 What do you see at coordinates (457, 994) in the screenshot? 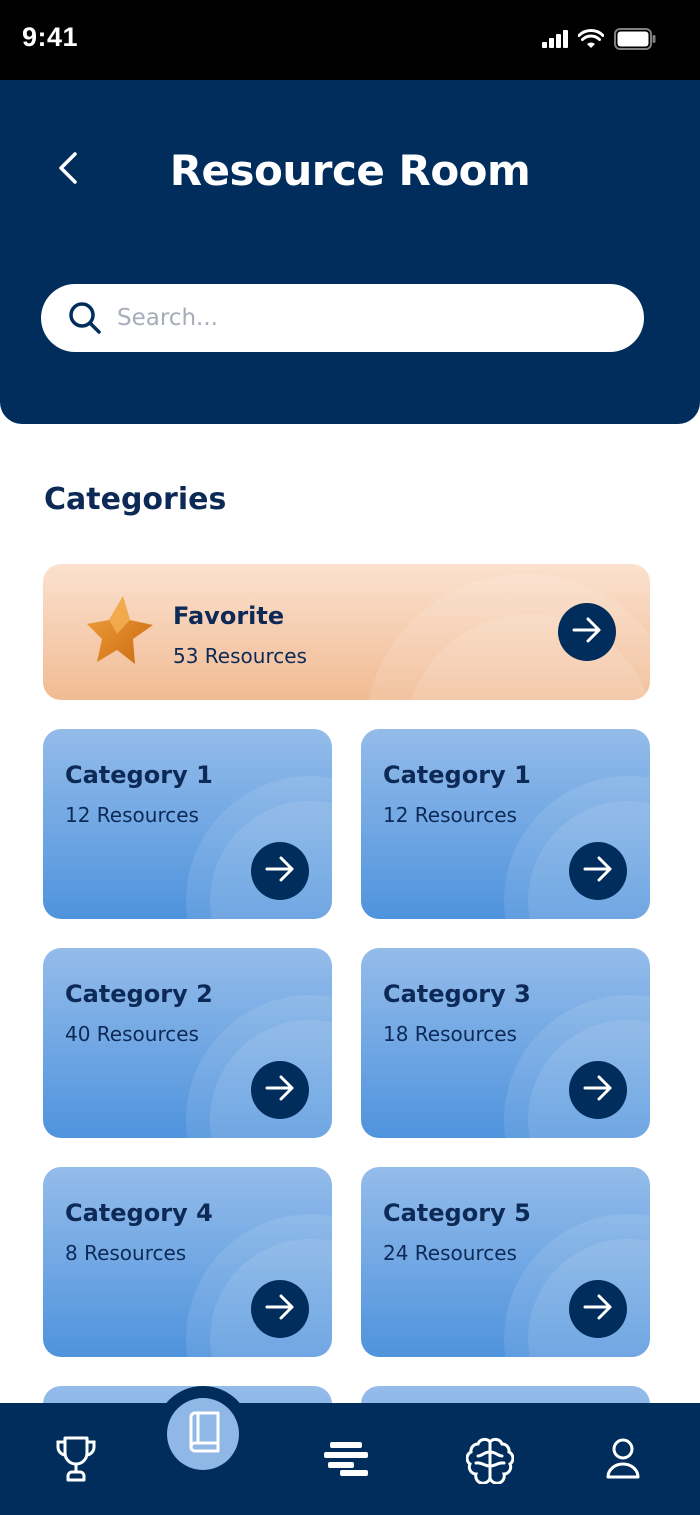
I see `category-name: Category 3` at bounding box center [457, 994].